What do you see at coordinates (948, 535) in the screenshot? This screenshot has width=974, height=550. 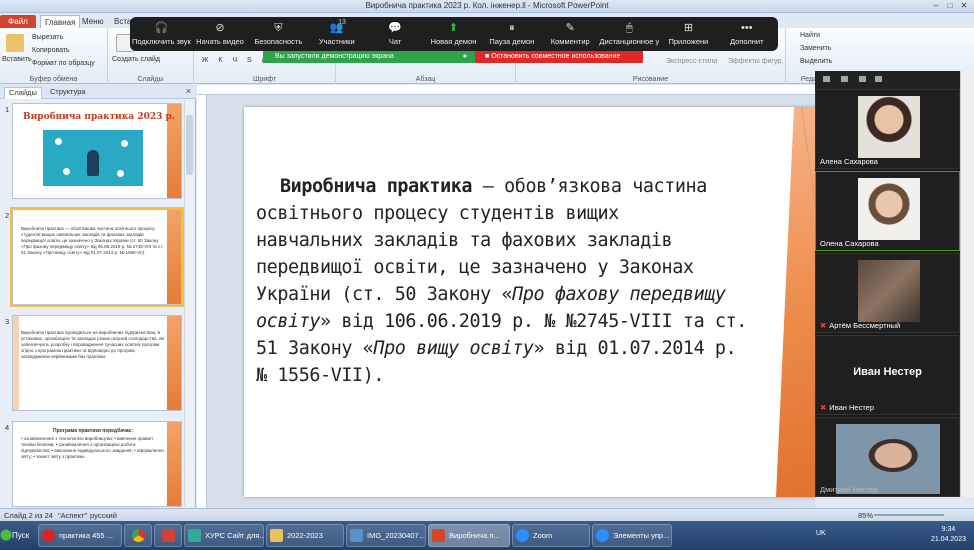 I see `clock: 9:34 21.04.2023` at bounding box center [948, 535].